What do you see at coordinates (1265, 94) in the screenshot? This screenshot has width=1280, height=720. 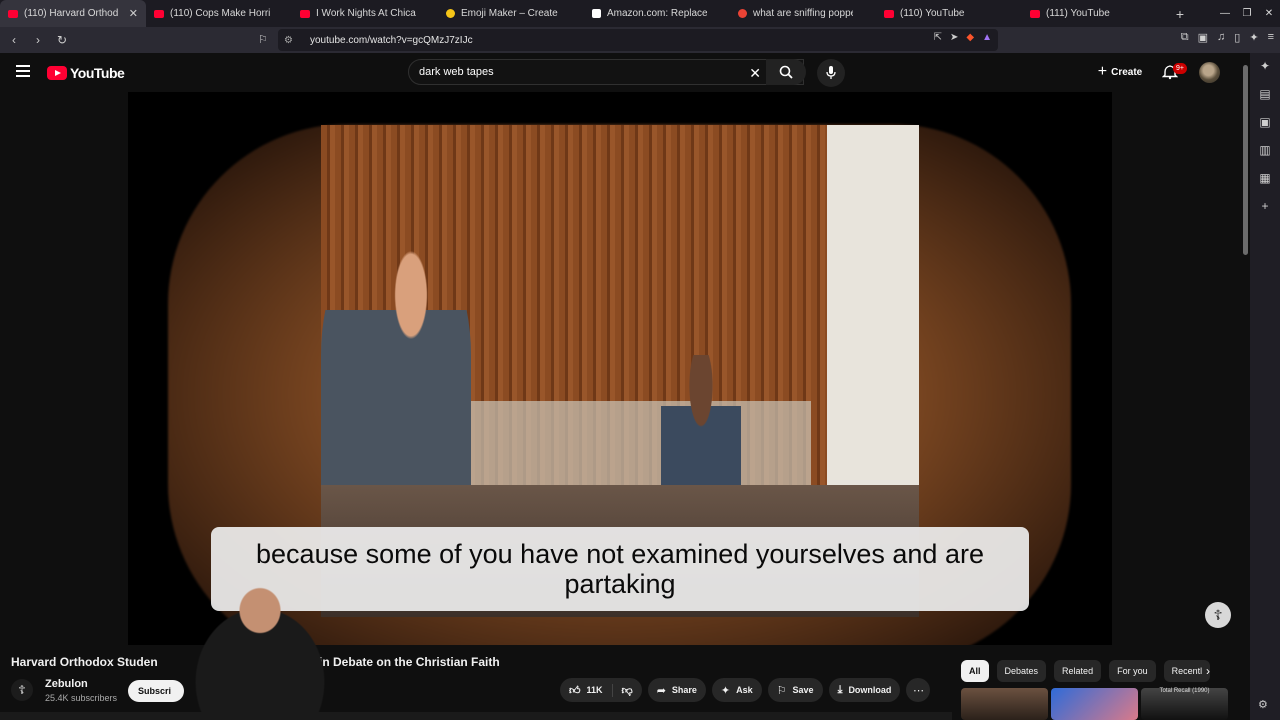 I see `reading-list-icon: ▤` at bounding box center [1265, 94].